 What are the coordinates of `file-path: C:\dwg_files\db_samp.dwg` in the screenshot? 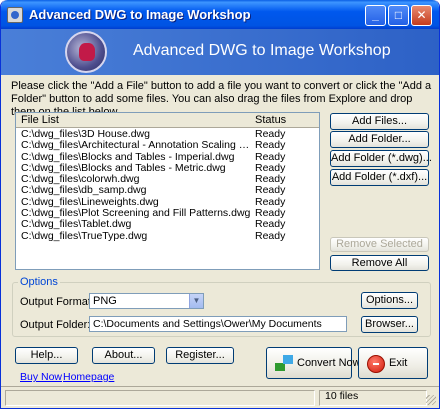 It's located at (84, 191).